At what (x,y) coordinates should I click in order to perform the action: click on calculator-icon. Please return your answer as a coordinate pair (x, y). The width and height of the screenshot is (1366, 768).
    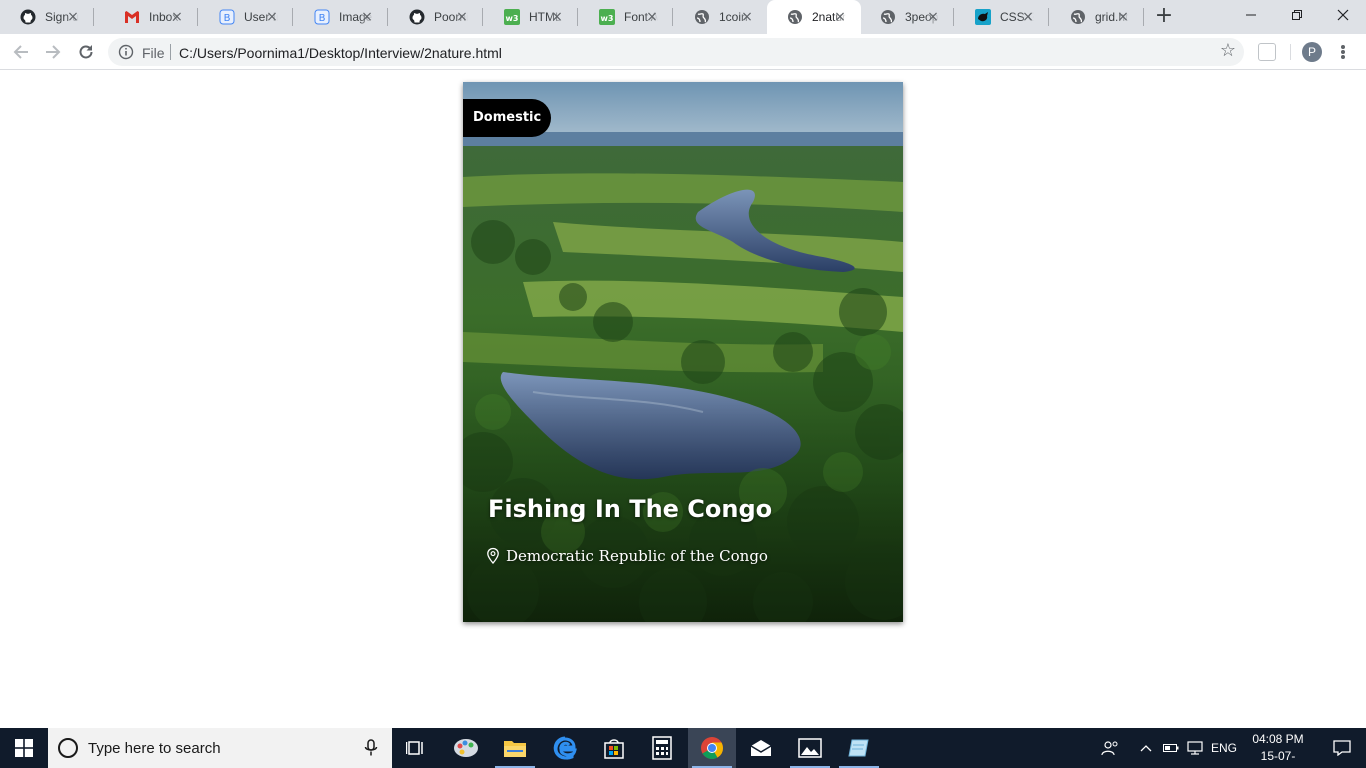
    Looking at the image, I should click on (662, 748).